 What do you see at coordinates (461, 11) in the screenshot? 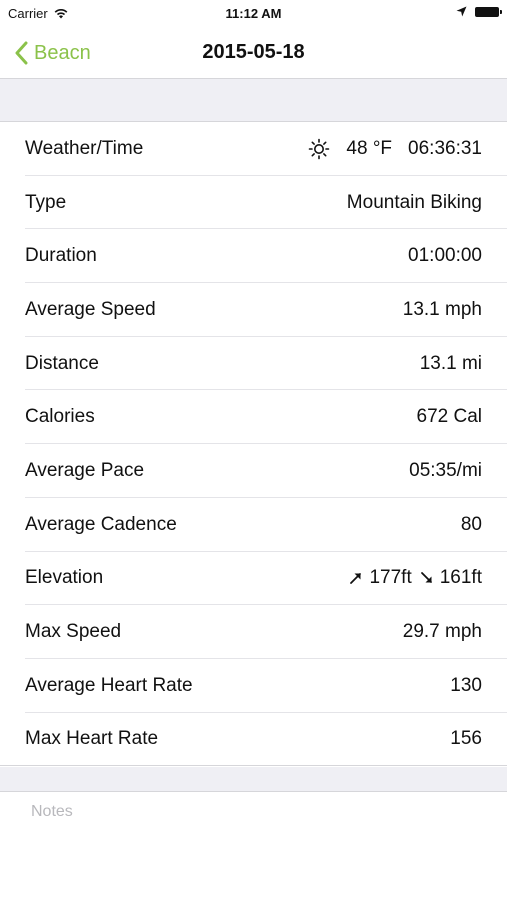
I see `location-arrow-icon` at bounding box center [461, 11].